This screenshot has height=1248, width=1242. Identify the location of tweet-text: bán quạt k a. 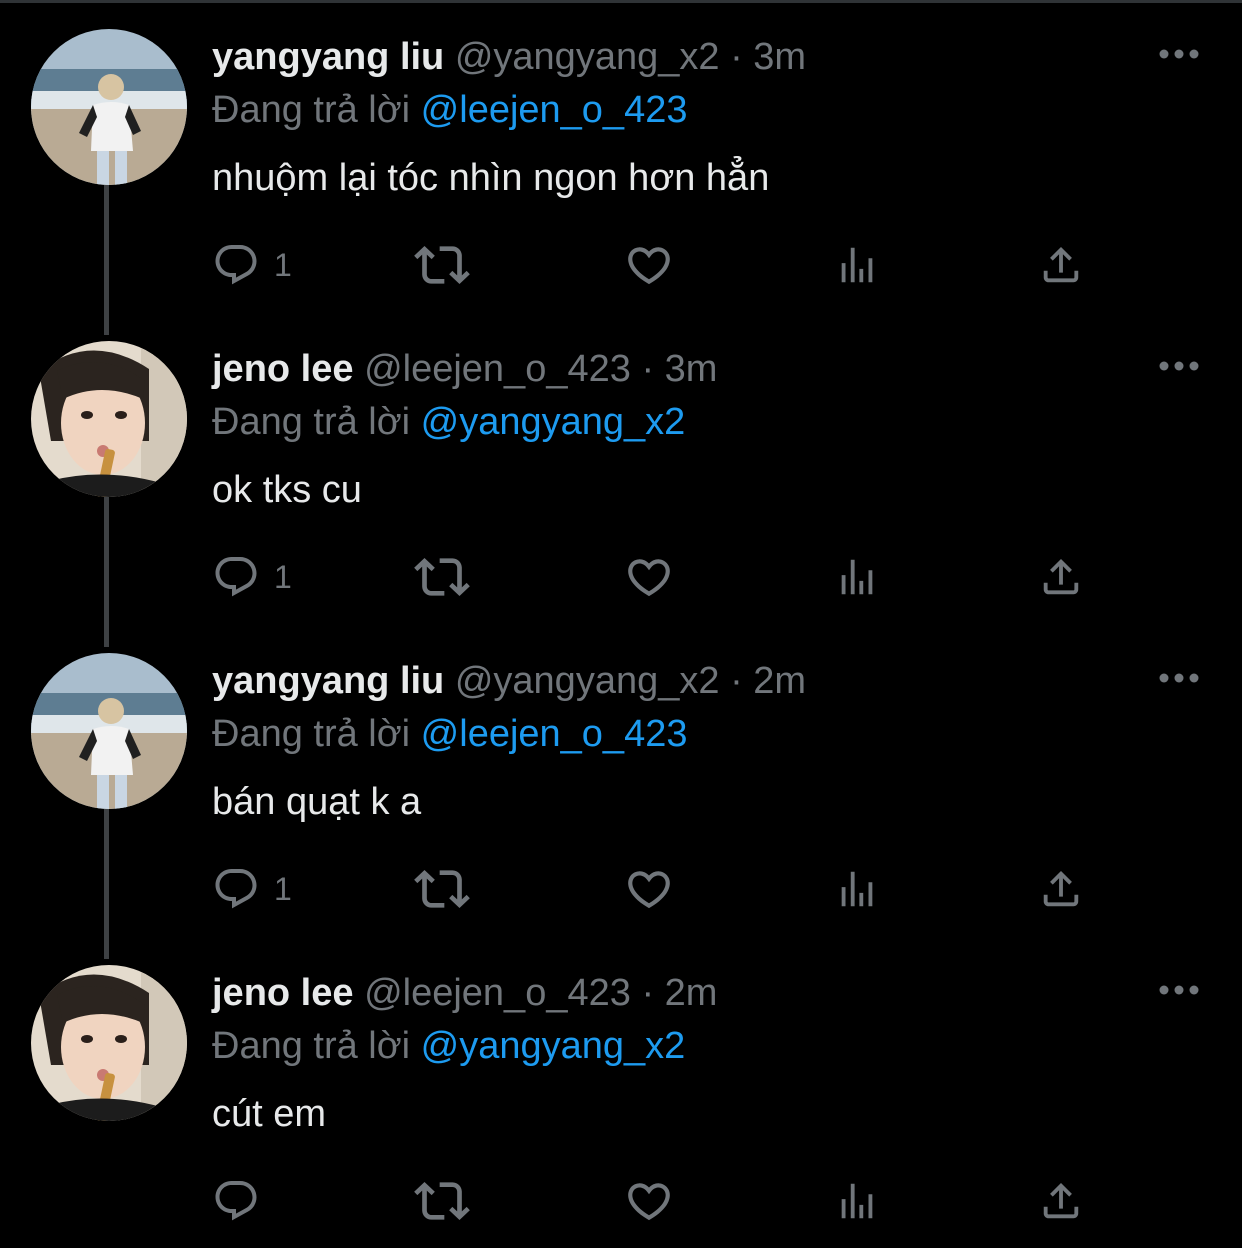
(317, 802).